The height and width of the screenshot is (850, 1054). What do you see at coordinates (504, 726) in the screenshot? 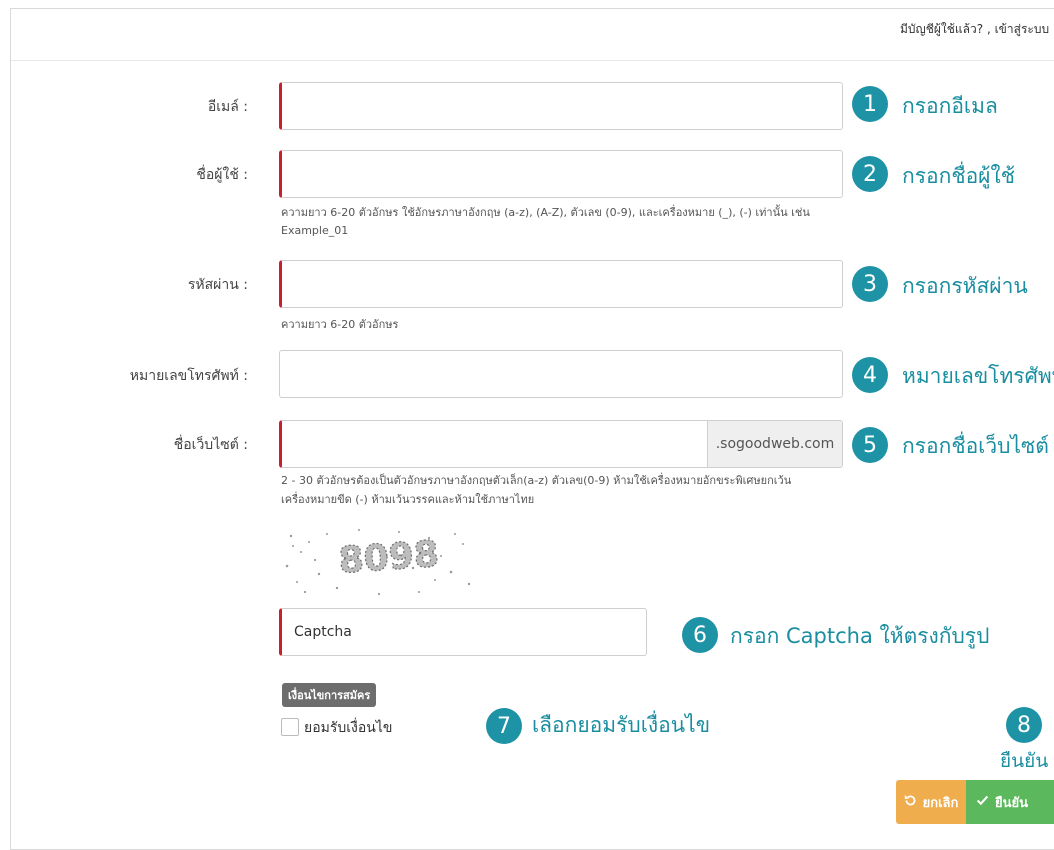
I see `annotation-badge-7: 7` at bounding box center [504, 726].